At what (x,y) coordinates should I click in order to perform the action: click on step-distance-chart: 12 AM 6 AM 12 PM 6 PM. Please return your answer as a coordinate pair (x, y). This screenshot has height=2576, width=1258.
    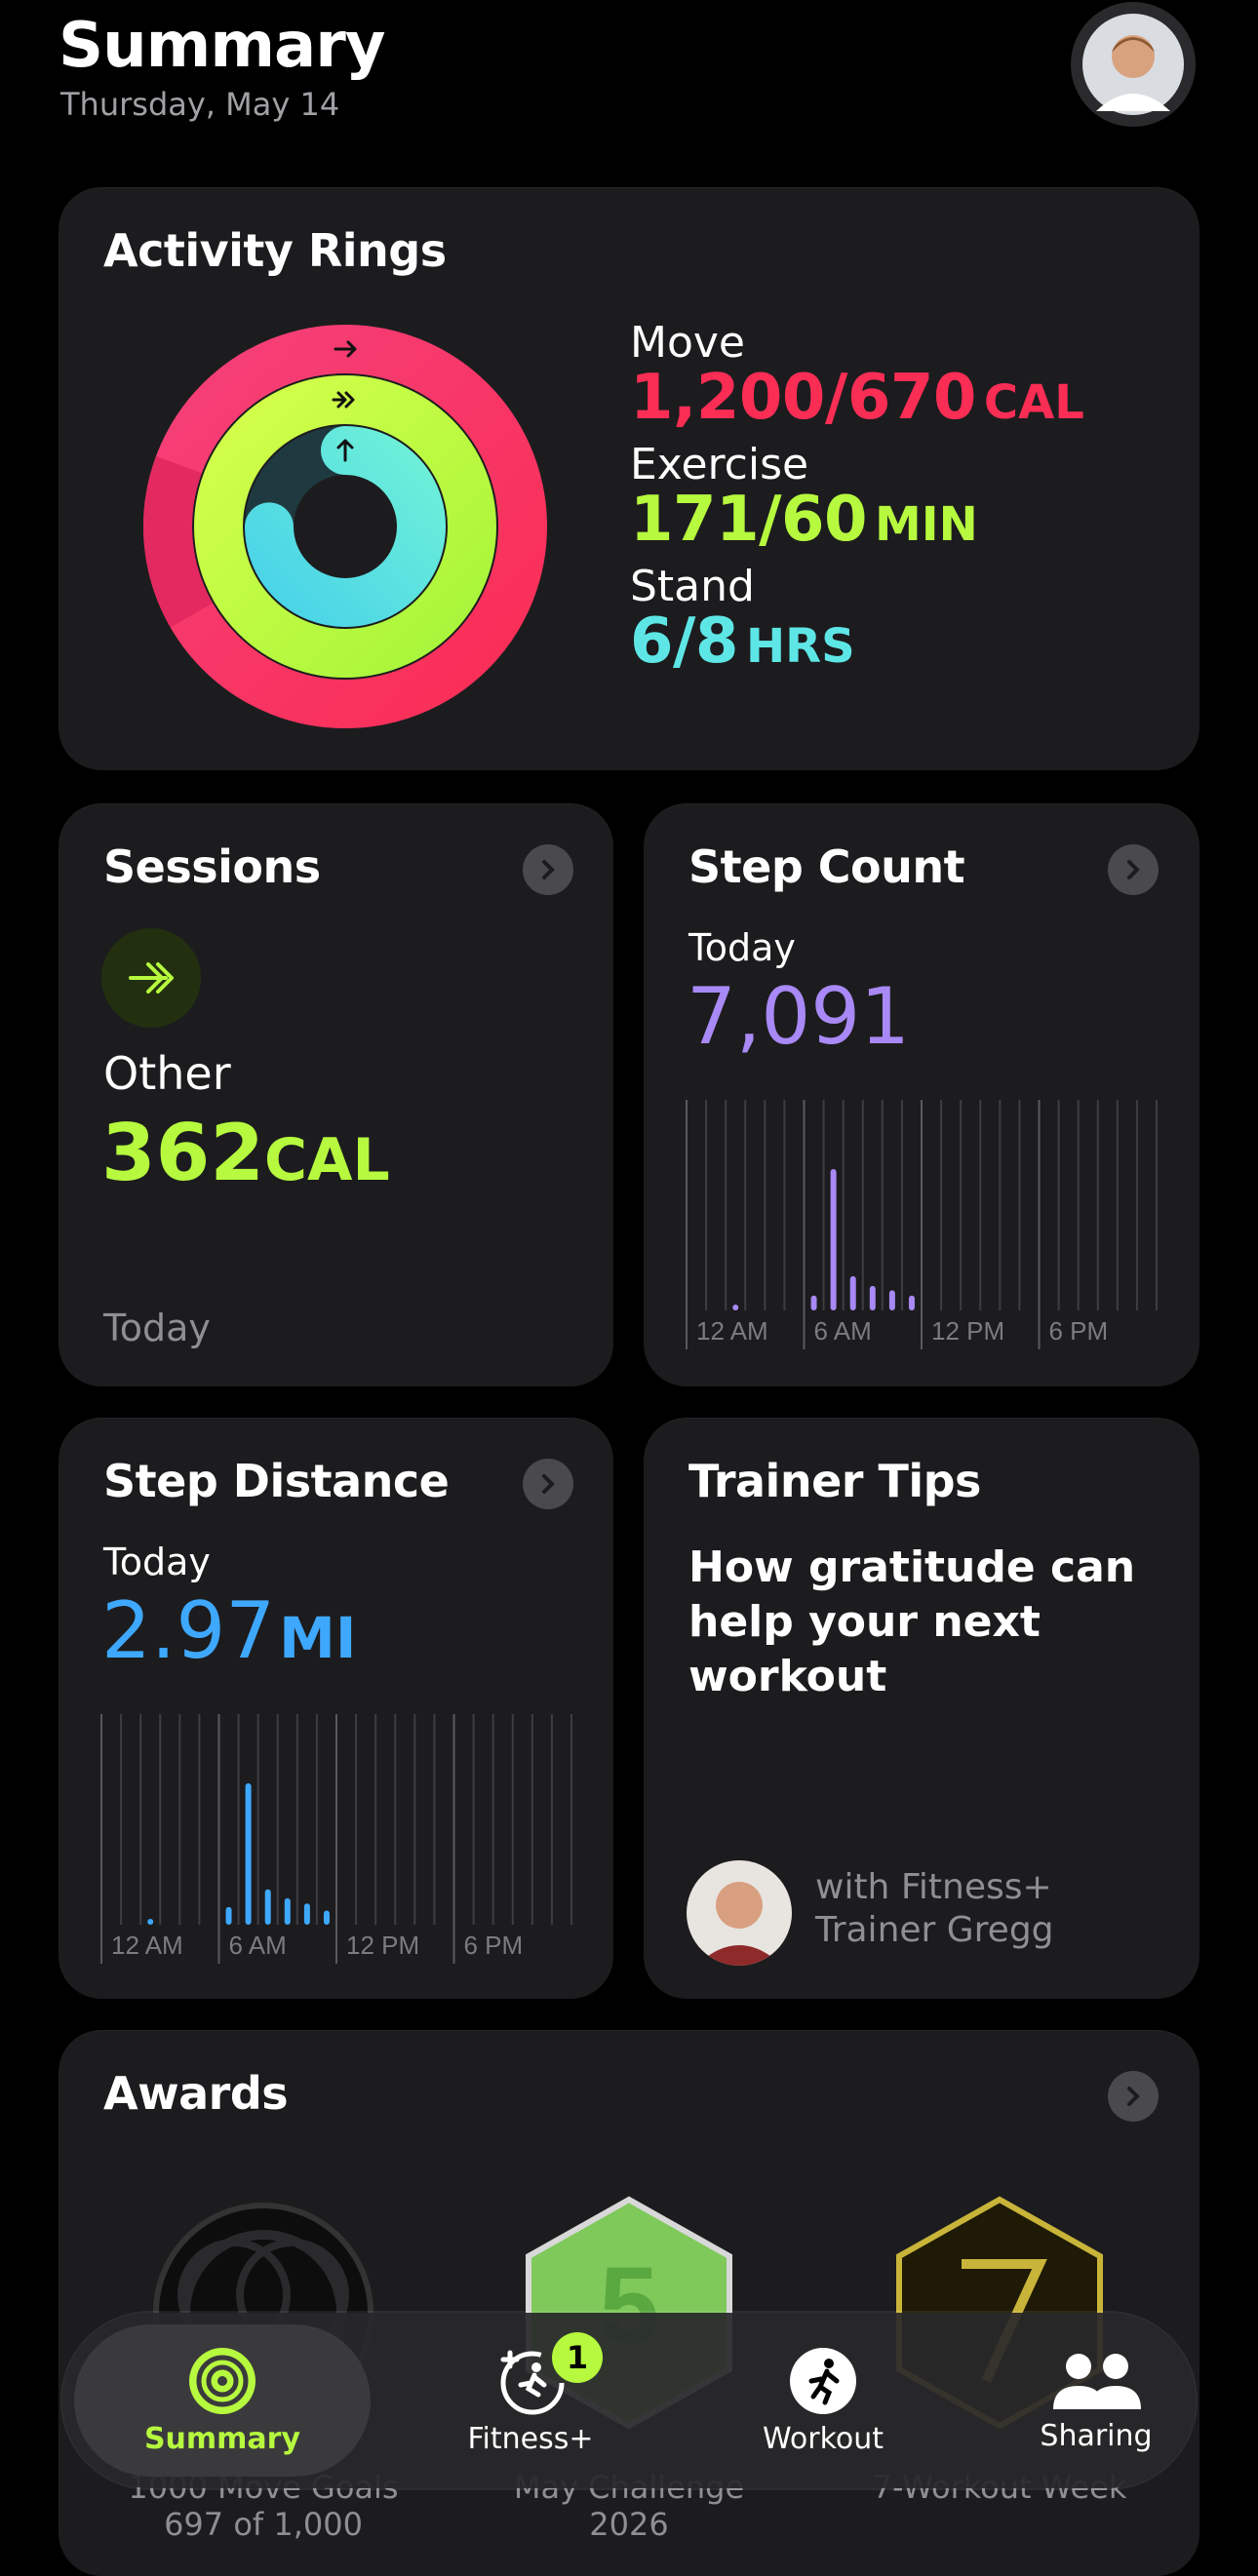
    Looking at the image, I should click on (336, 1839).